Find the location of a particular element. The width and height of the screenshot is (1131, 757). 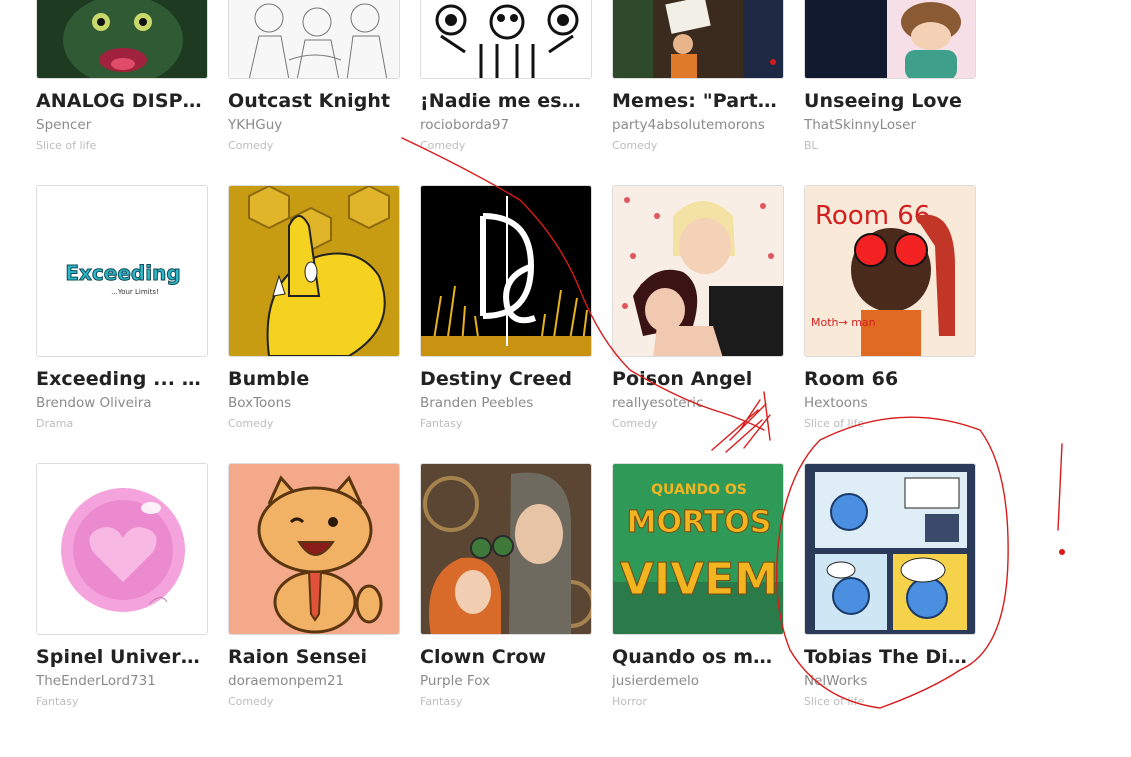

series-card: Destiny Creed Branden Peebles Fantasy is located at coordinates (506, 307).